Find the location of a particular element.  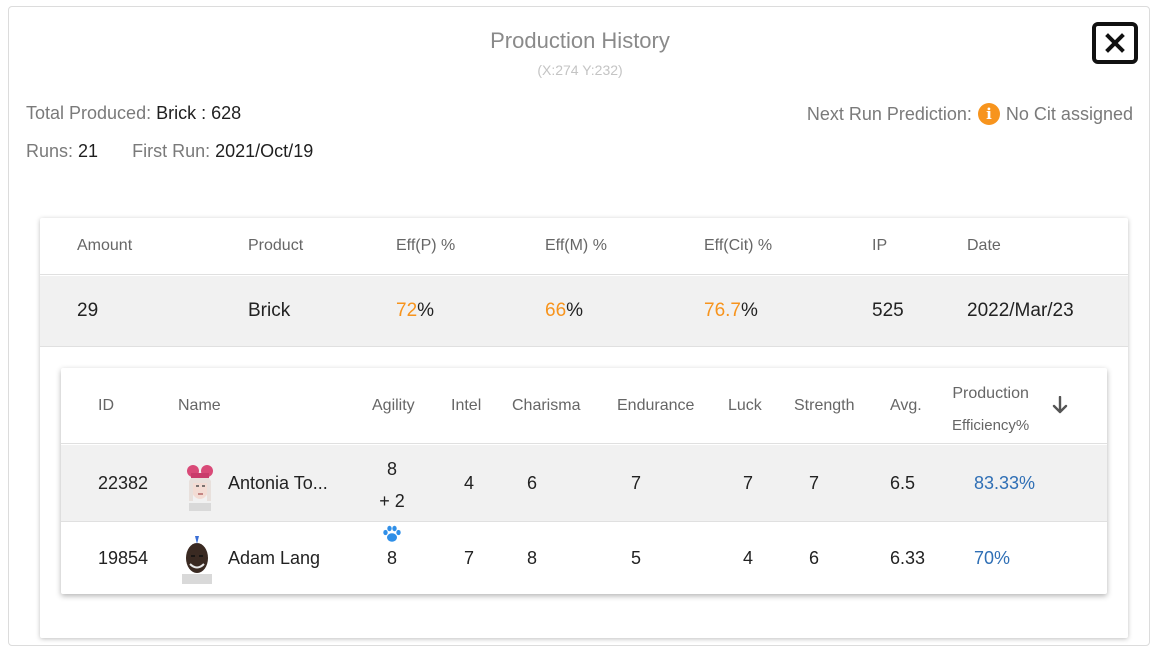

eff-p-value: 72 is located at coordinates (407, 310).